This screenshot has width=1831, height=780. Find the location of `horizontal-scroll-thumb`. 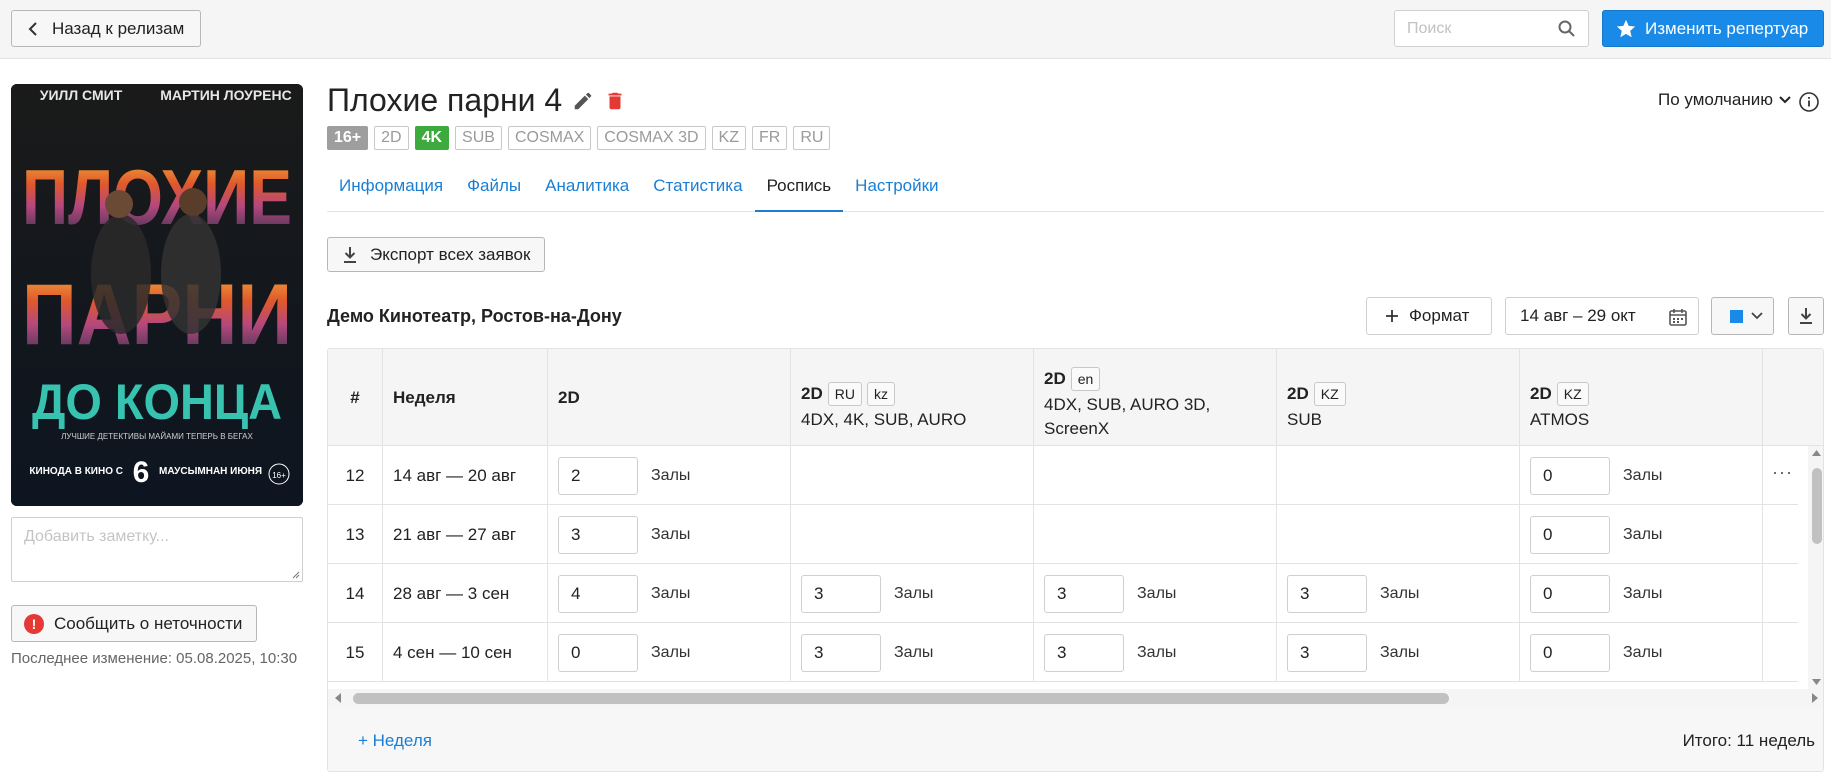

horizontal-scroll-thumb is located at coordinates (901, 698).